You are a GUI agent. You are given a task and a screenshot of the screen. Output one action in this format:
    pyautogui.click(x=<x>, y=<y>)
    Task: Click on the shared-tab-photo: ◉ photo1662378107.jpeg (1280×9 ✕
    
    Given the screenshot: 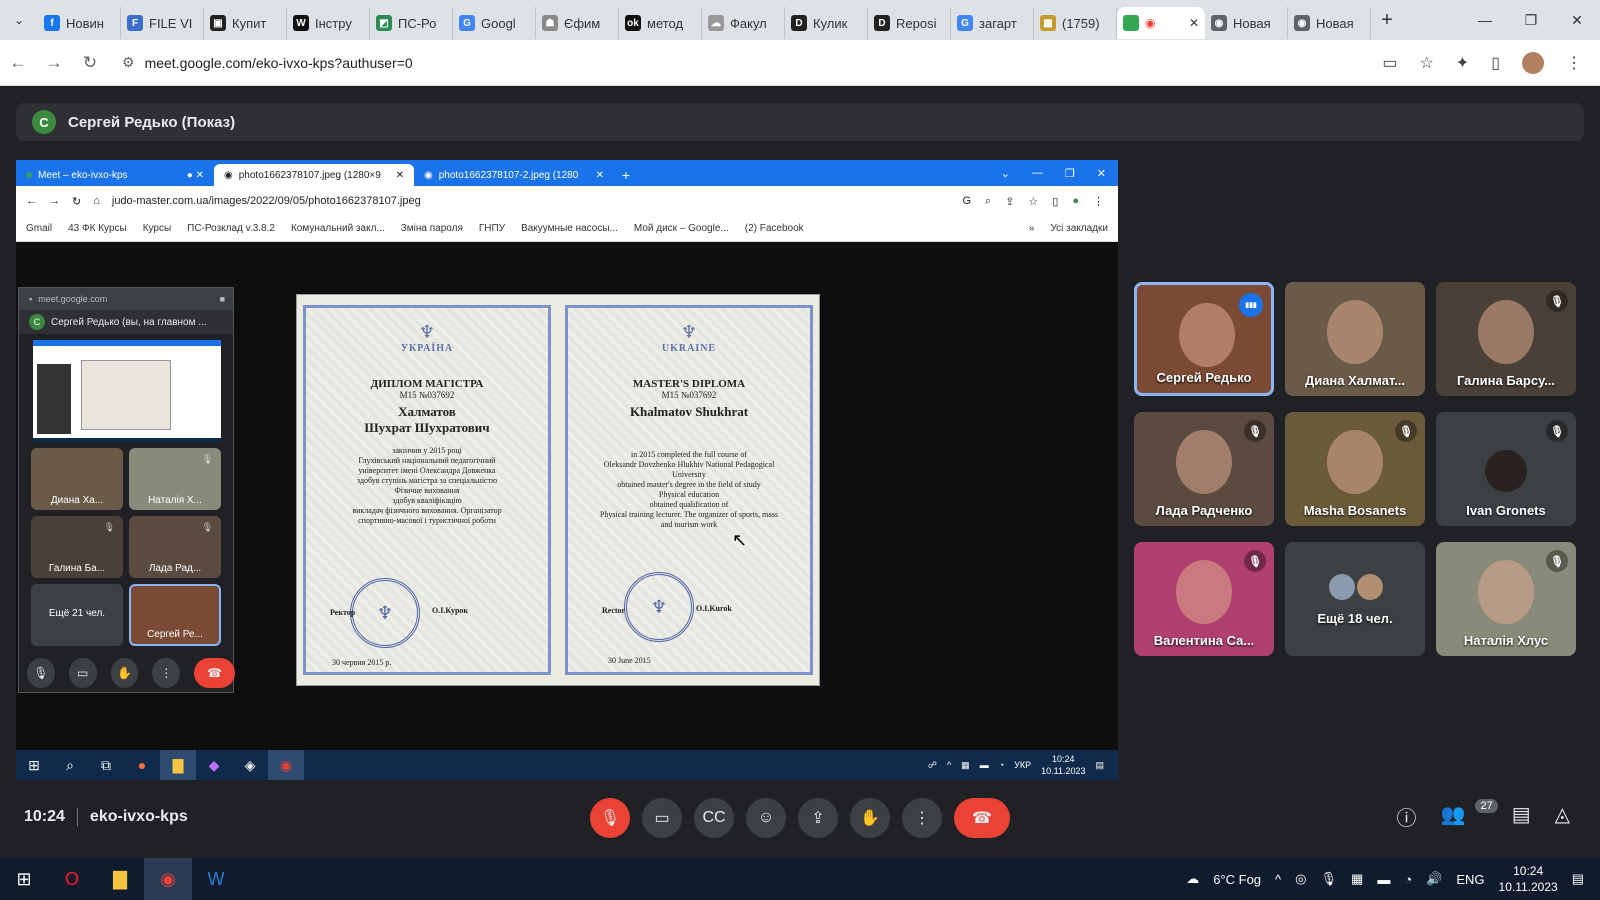 What is the action you would take?
    pyautogui.click(x=314, y=175)
    